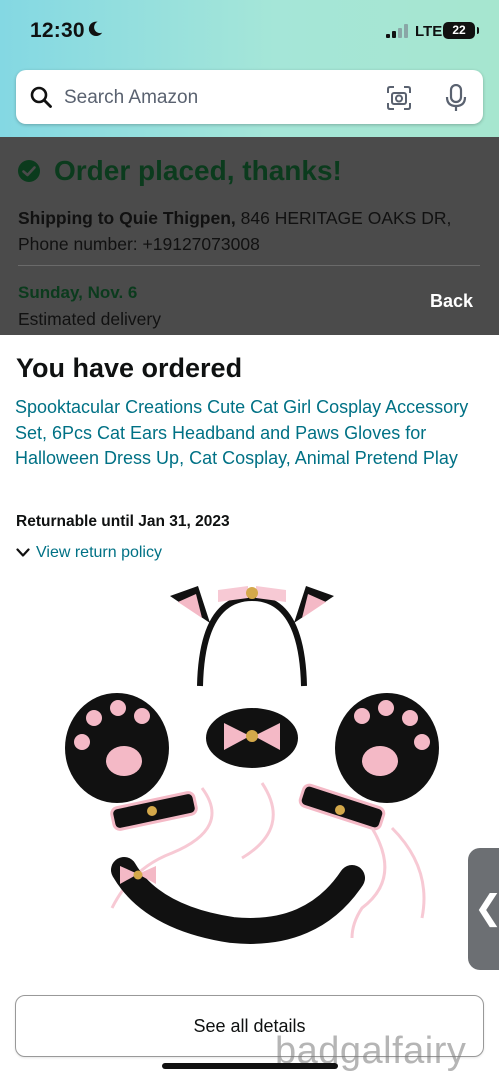  Describe the element at coordinates (399, 98) in the screenshot. I see `camera-scan-icon` at that location.